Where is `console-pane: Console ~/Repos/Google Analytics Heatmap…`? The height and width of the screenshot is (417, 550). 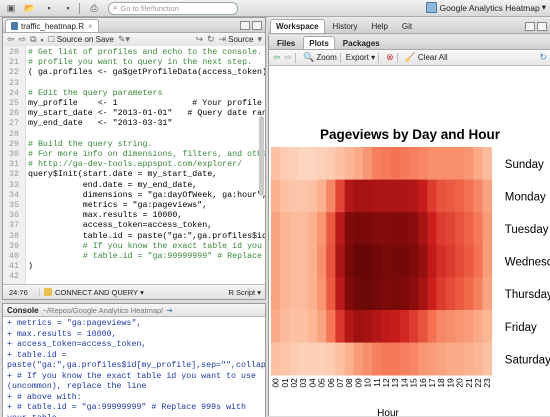
console-pane: Console ~/Repos/Google Analytics Heatmap… is located at coordinates (134, 360).